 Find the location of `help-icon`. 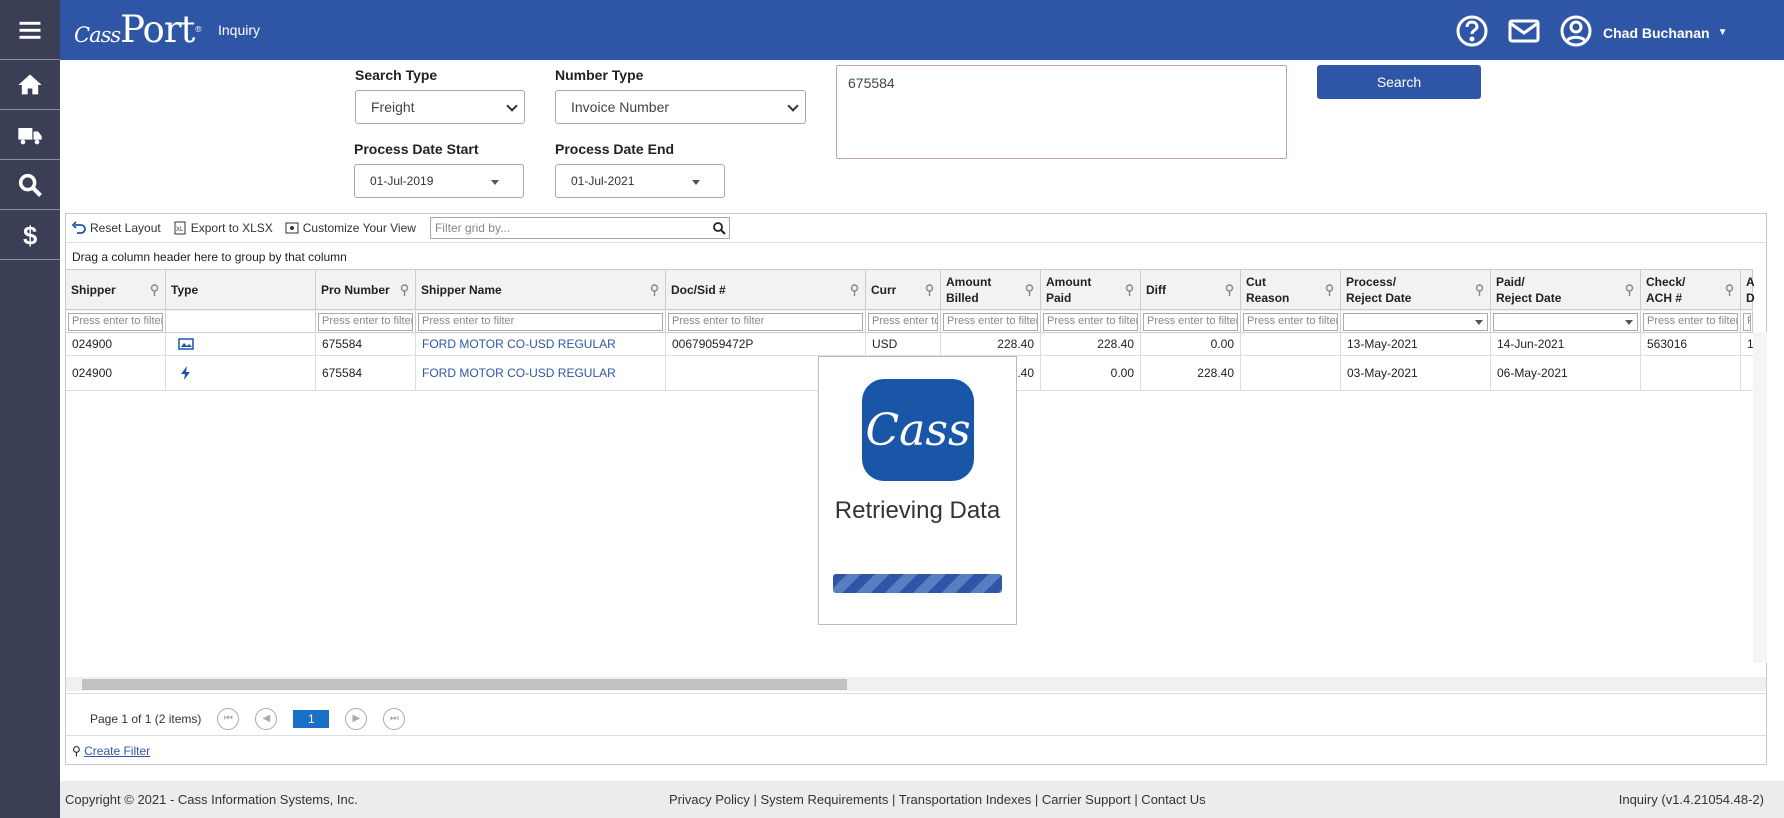

help-icon is located at coordinates (1472, 32).